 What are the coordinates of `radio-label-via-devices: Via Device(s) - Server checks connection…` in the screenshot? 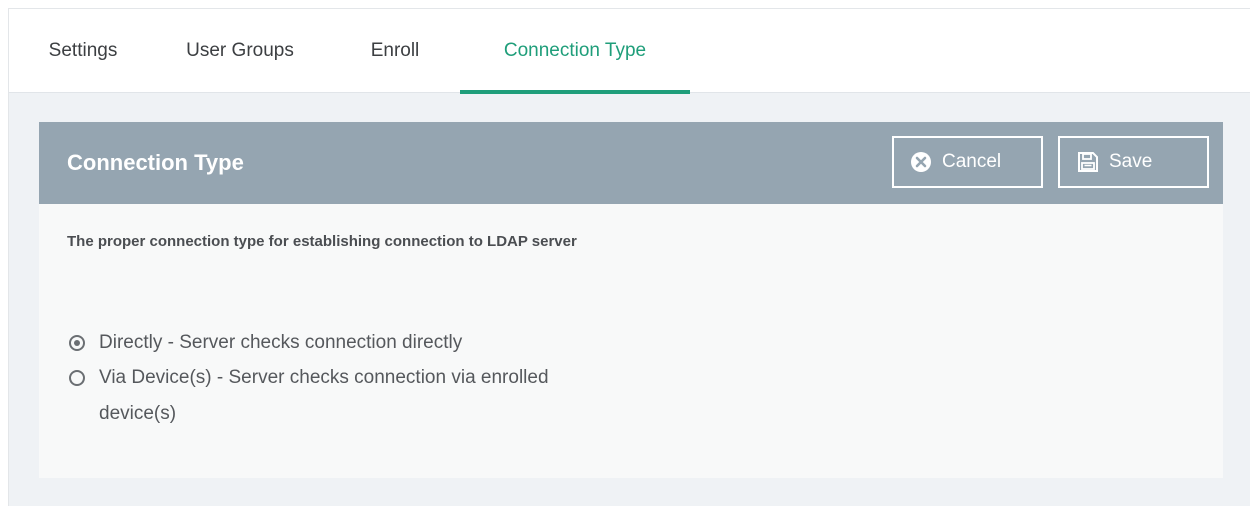 It's located at (324, 395).